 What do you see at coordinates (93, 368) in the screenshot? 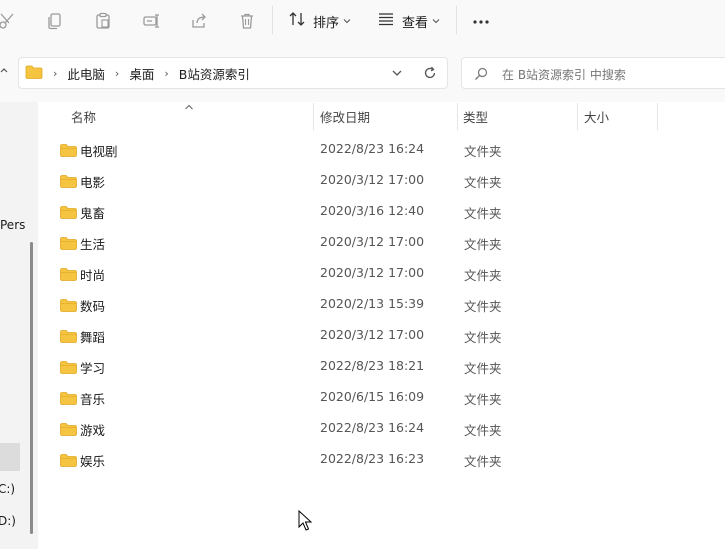
I see `file-name: 学习` at bounding box center [93, 368].